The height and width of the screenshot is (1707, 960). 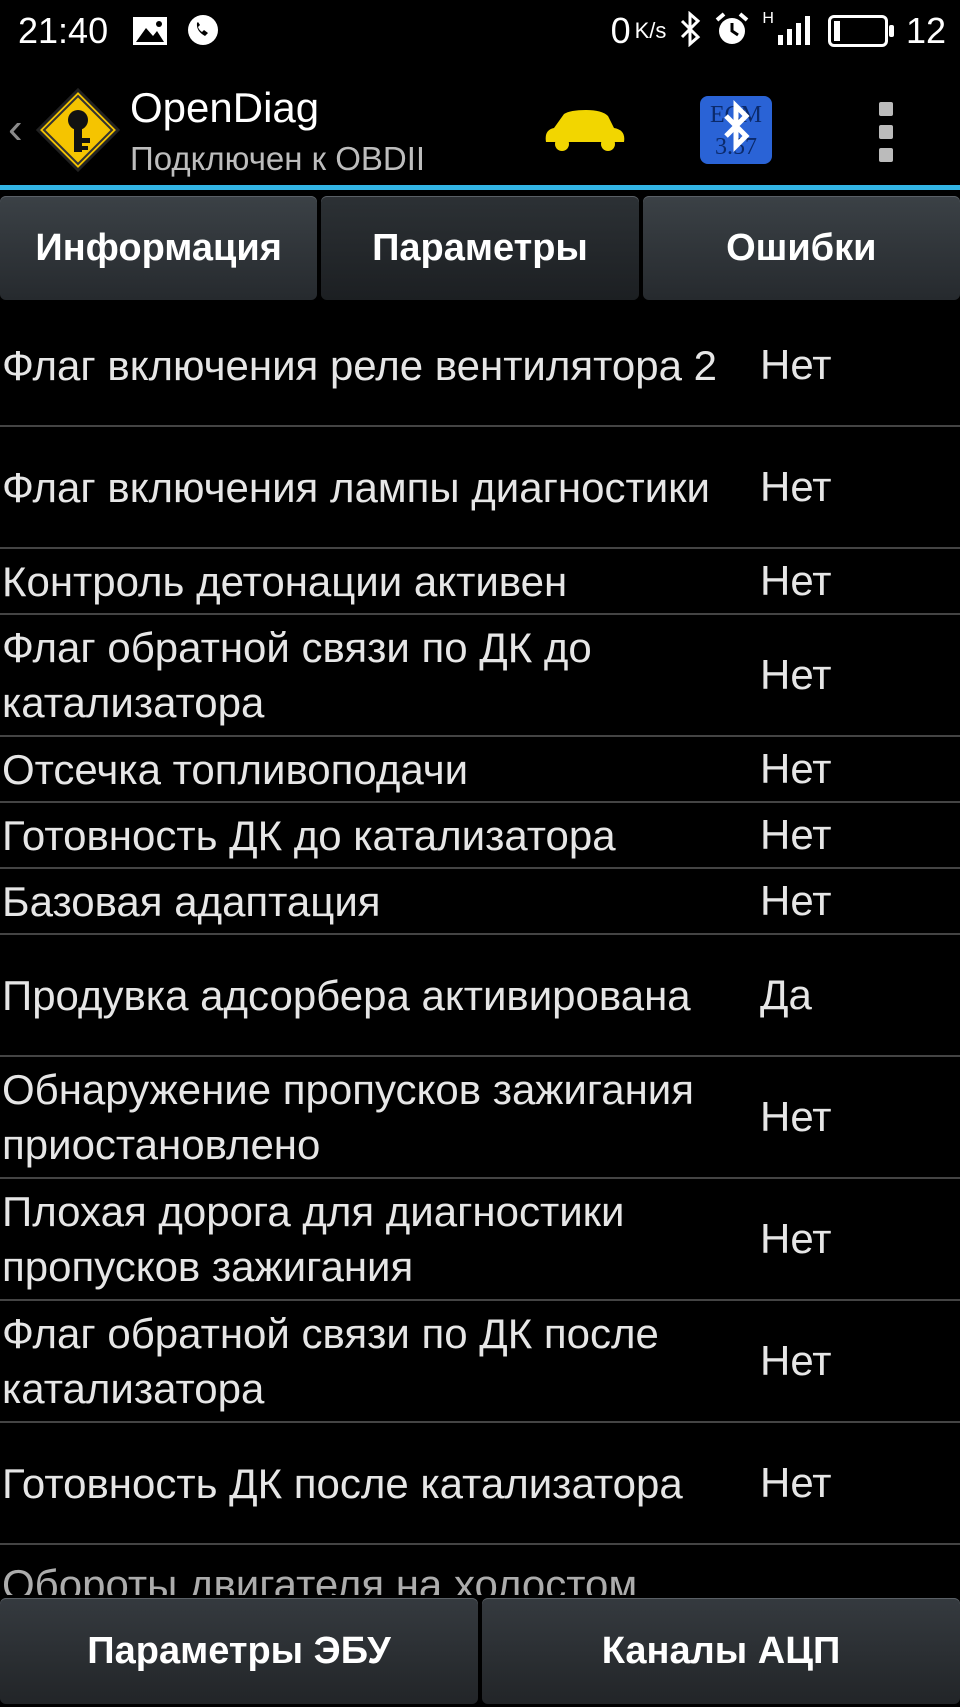 What do you see at coordinates (356, 487) in the screenshot?
I see `param-name: Флаг включения лампы диагностики` at bounding box center [356, 487].